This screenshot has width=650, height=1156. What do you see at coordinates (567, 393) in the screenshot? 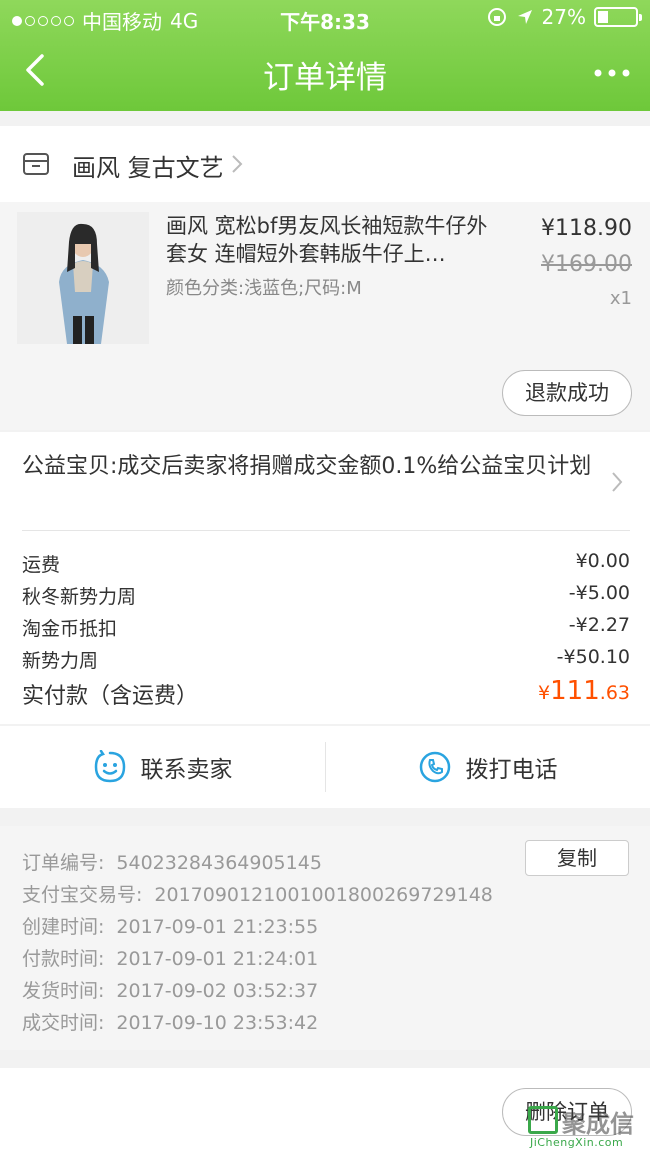
I see `refund-status-button: 退款成功` at bounding box center [567, 393].